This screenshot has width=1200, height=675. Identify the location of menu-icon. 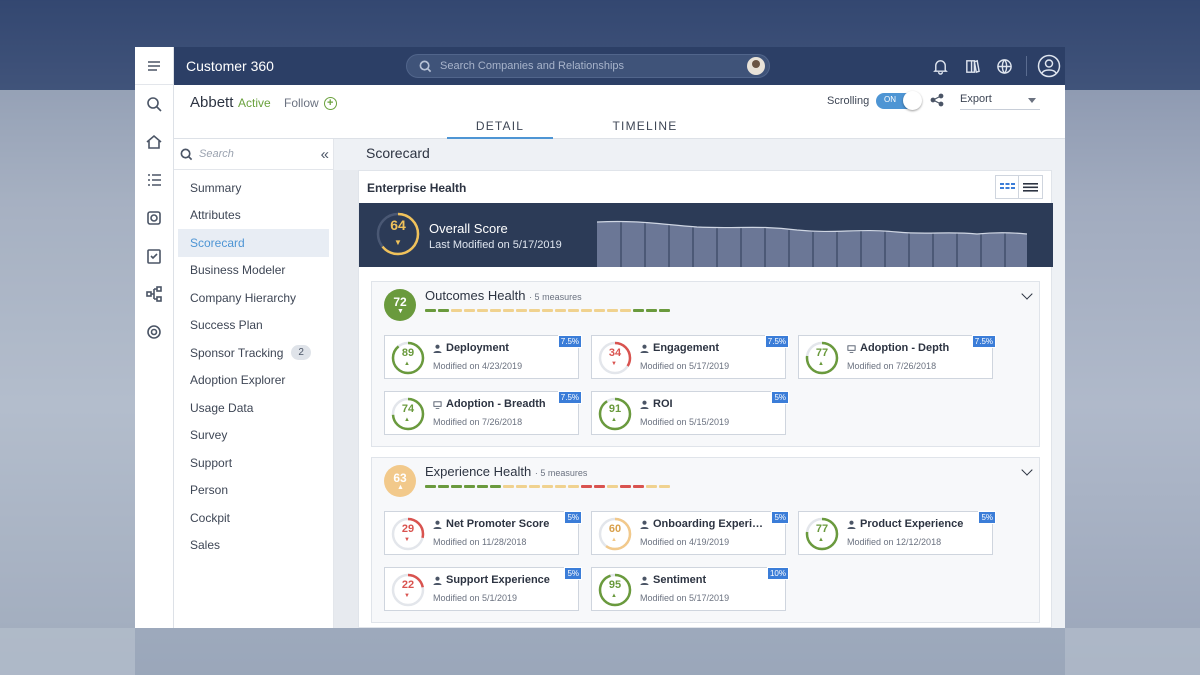
(154, 66).